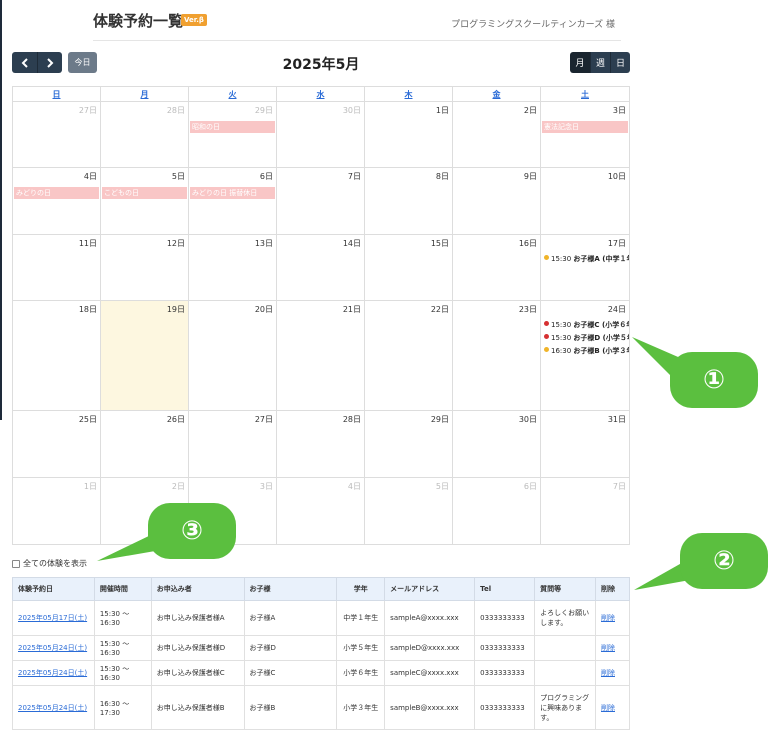 This screenshot has width=768, height=743. Describe the element at coordinates (16, 563) in the screenshot. I see `show-all-checkbox` at that location.